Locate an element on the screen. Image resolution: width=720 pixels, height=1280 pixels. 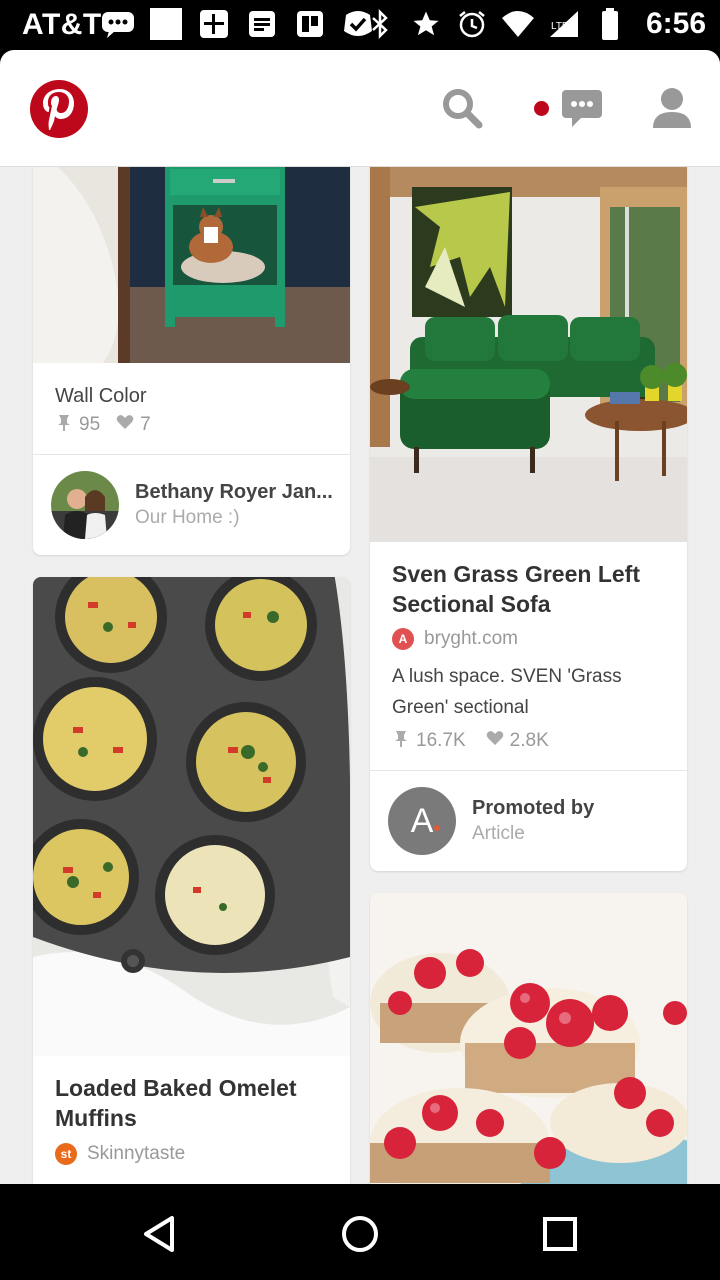
pin-title: Sven Grass Green Left Sectional Sofa is located at coordinates (516, 589).